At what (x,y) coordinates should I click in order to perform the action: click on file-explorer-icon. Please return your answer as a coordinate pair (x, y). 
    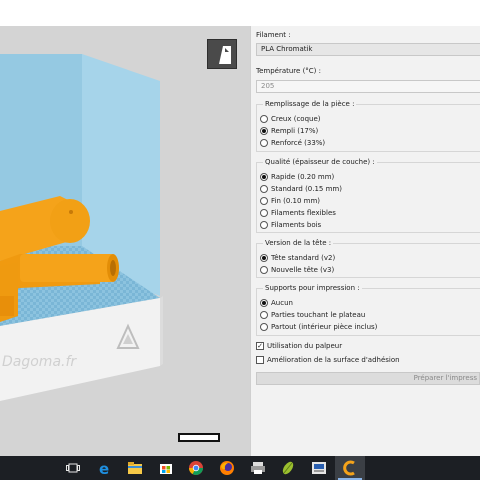
    Looking at the image, I should click on (135, 468).